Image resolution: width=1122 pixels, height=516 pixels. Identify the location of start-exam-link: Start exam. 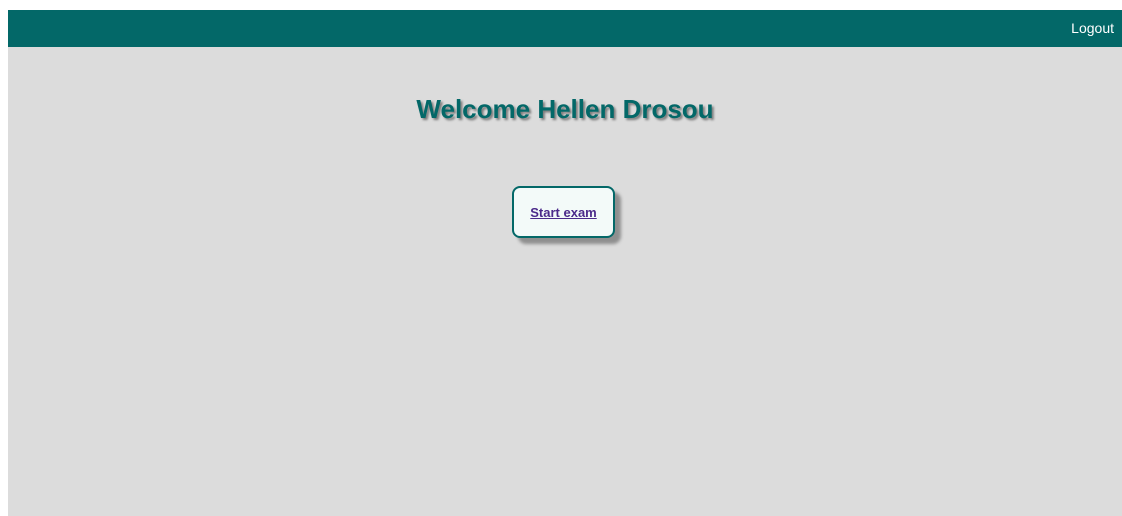
(563, 212).